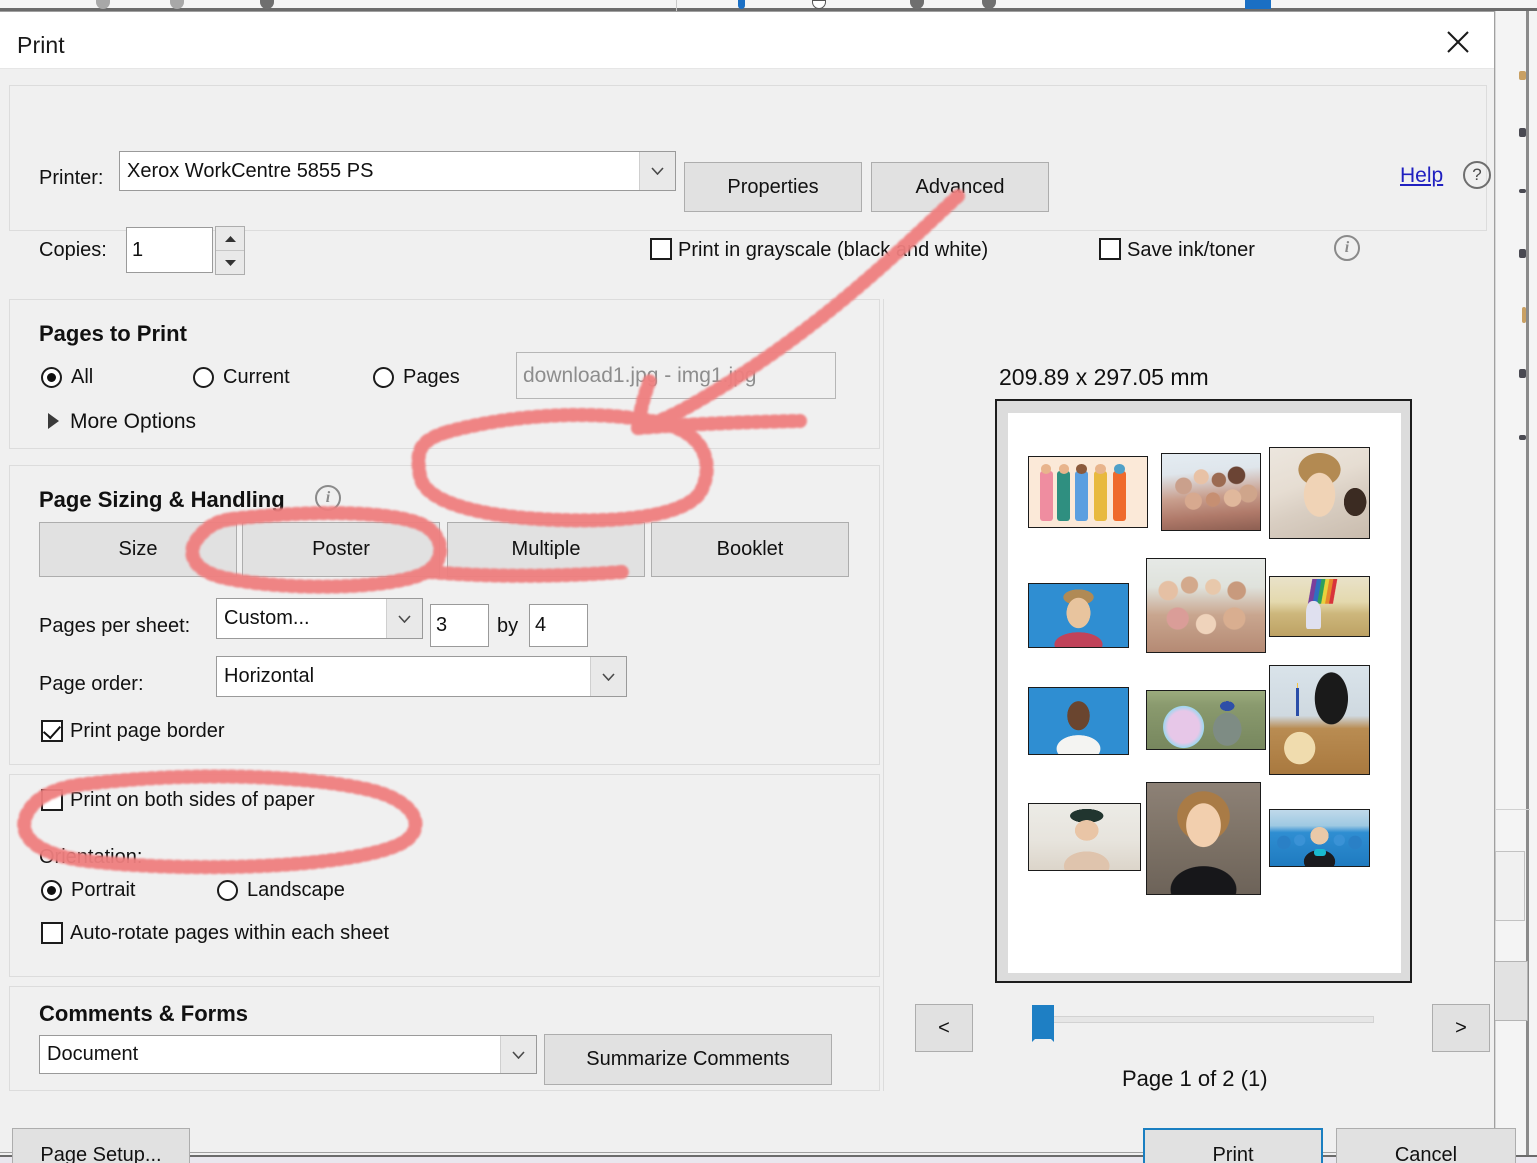  I want to click on auto-rotate-label: Auto-rotate pages within each sheet, so click(230, 933).